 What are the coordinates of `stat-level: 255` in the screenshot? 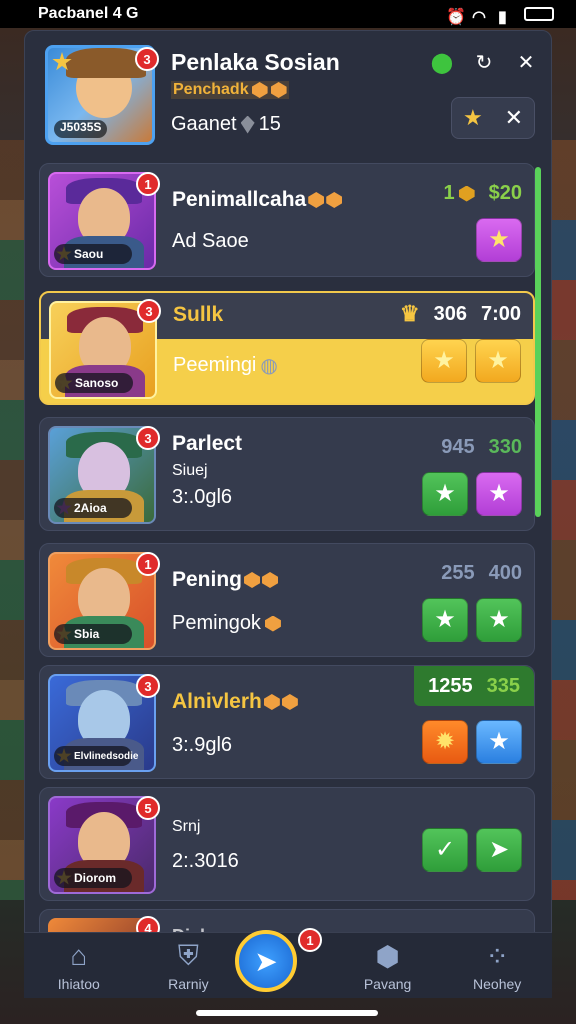 It's located at (458, 573).